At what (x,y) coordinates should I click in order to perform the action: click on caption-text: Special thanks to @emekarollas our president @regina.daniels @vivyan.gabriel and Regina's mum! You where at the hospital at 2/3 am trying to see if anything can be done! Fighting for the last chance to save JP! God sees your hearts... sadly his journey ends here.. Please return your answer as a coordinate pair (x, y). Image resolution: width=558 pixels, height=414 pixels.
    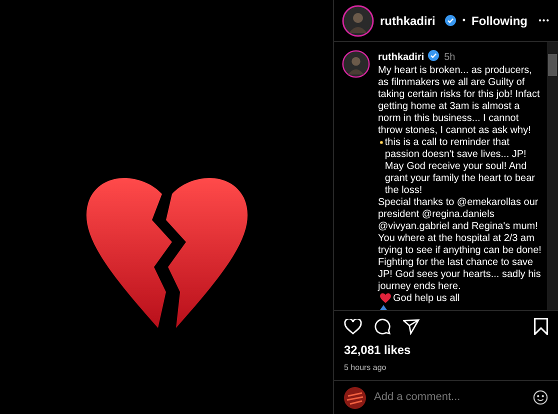
    Looking at the image, I should click on (460, 245).